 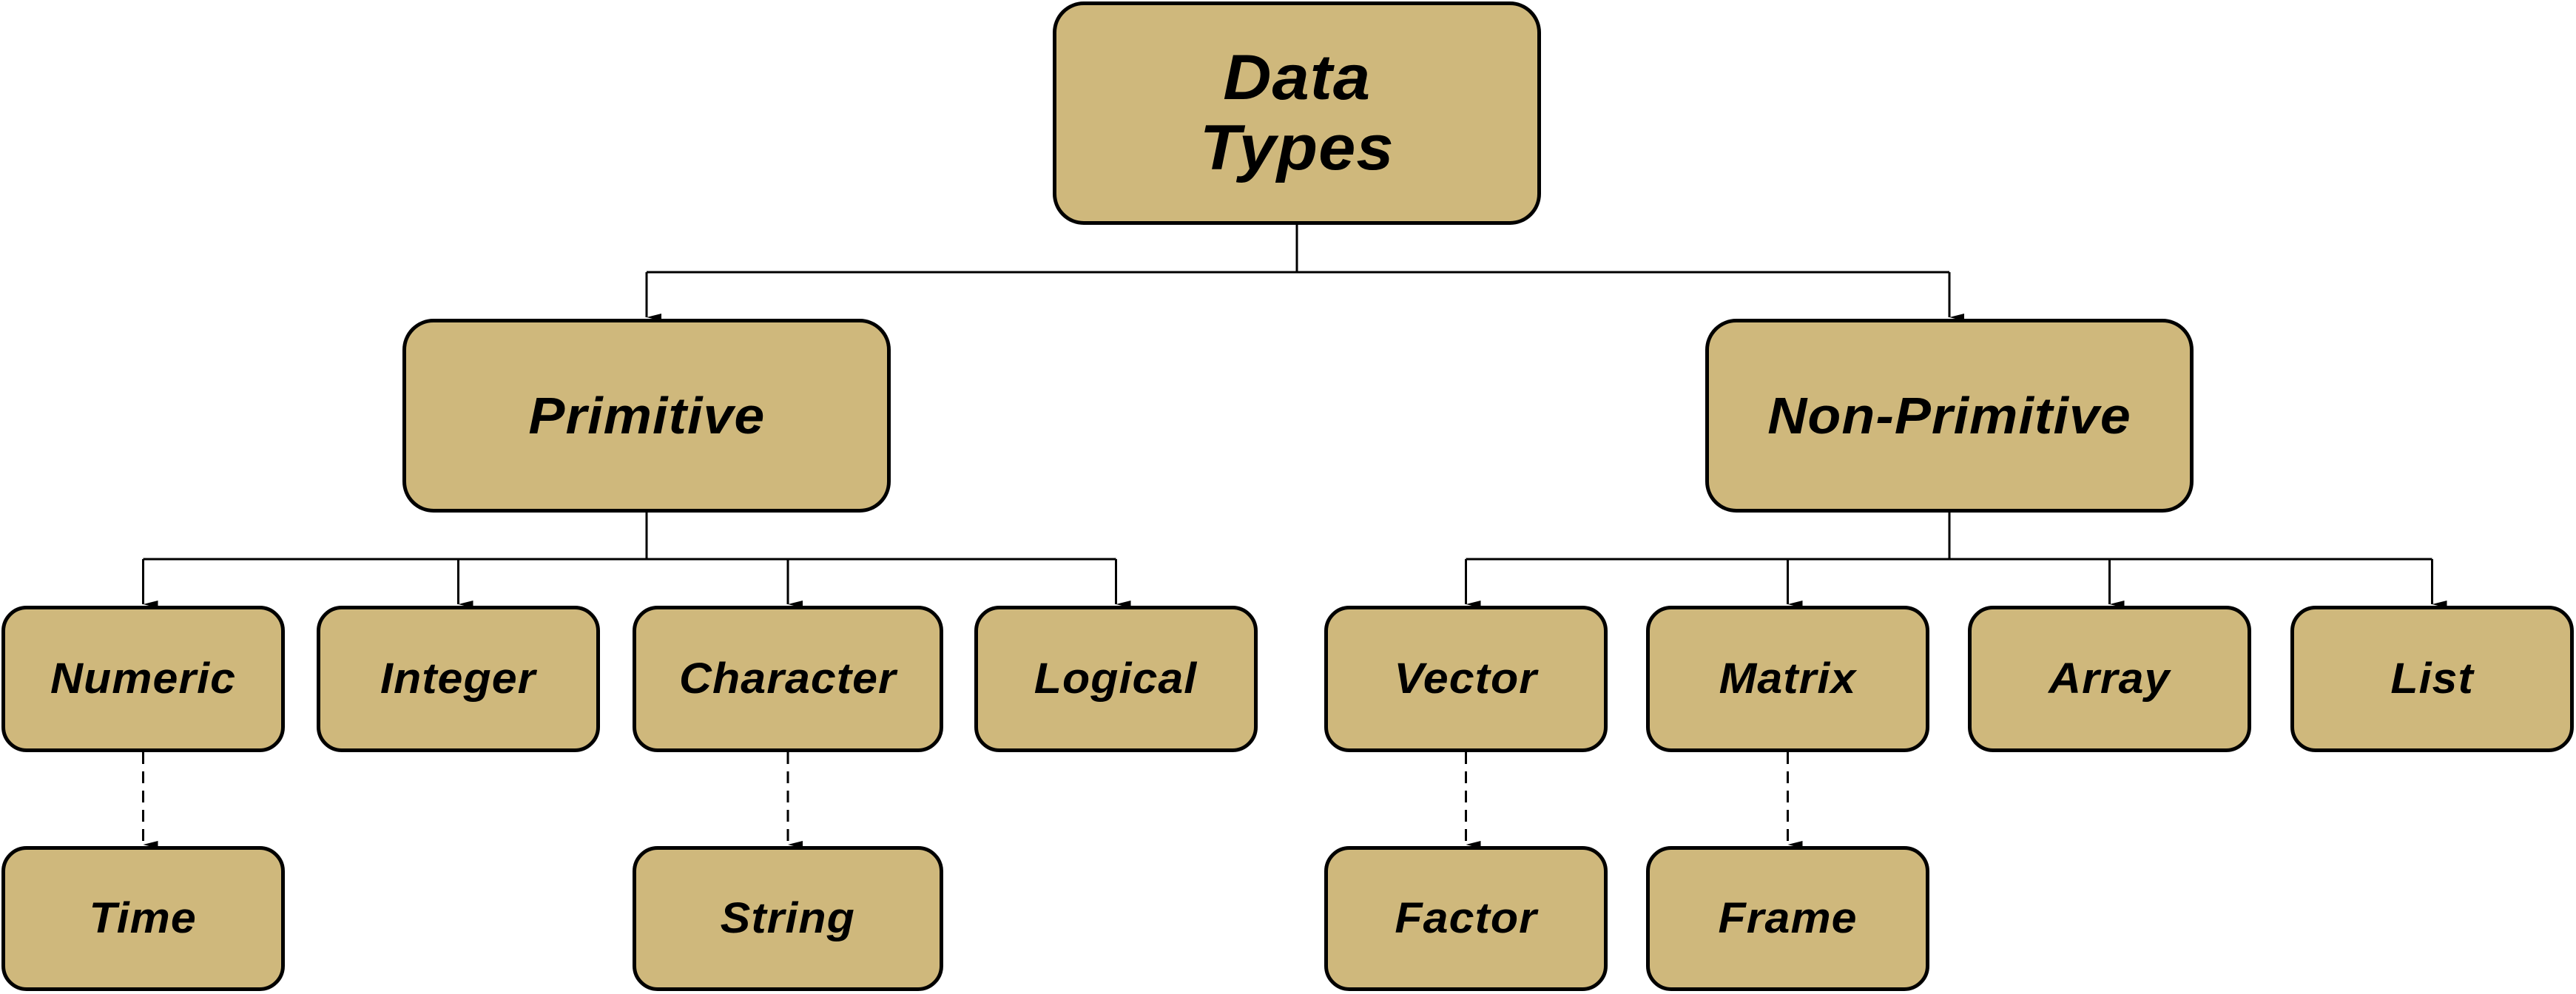 I want to click on node-label-factor: Factor, so click(x=1466, y=918).